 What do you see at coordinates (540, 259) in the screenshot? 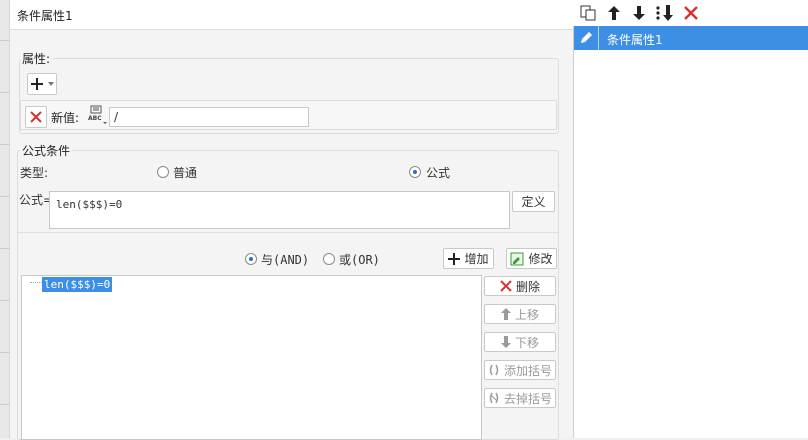
I see `modify-condition-label: 修改` at bounding box center [540, 259].